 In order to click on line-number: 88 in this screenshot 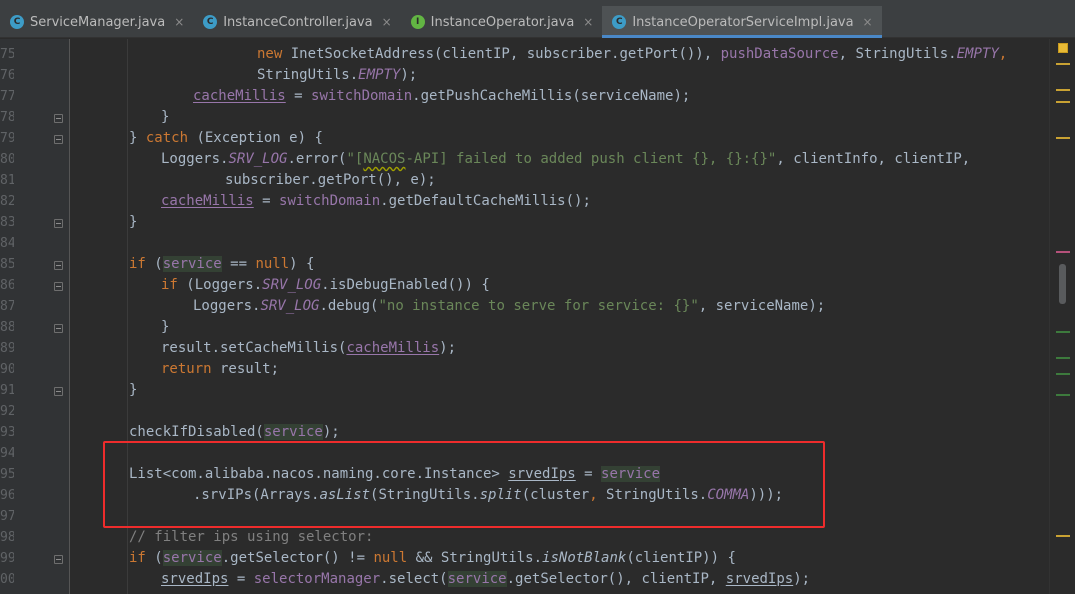, I will do `click(7, 327)`.